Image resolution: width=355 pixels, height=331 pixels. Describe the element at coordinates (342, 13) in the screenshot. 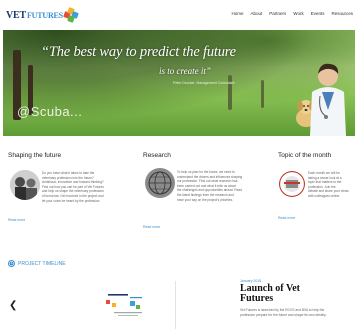

I see `nav-item-resources: Resources` at that location.